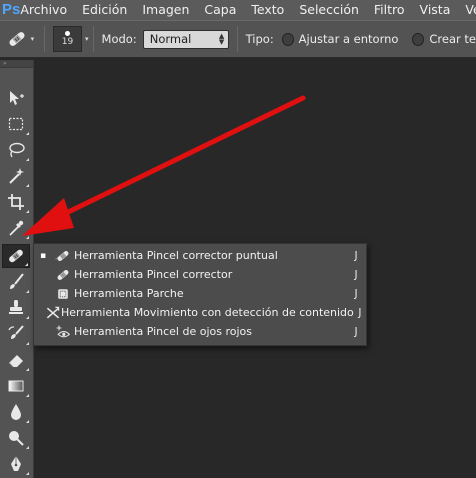 This screenshot has height=478, width=476. I want to click on dodge-tool, so click(16, 438).